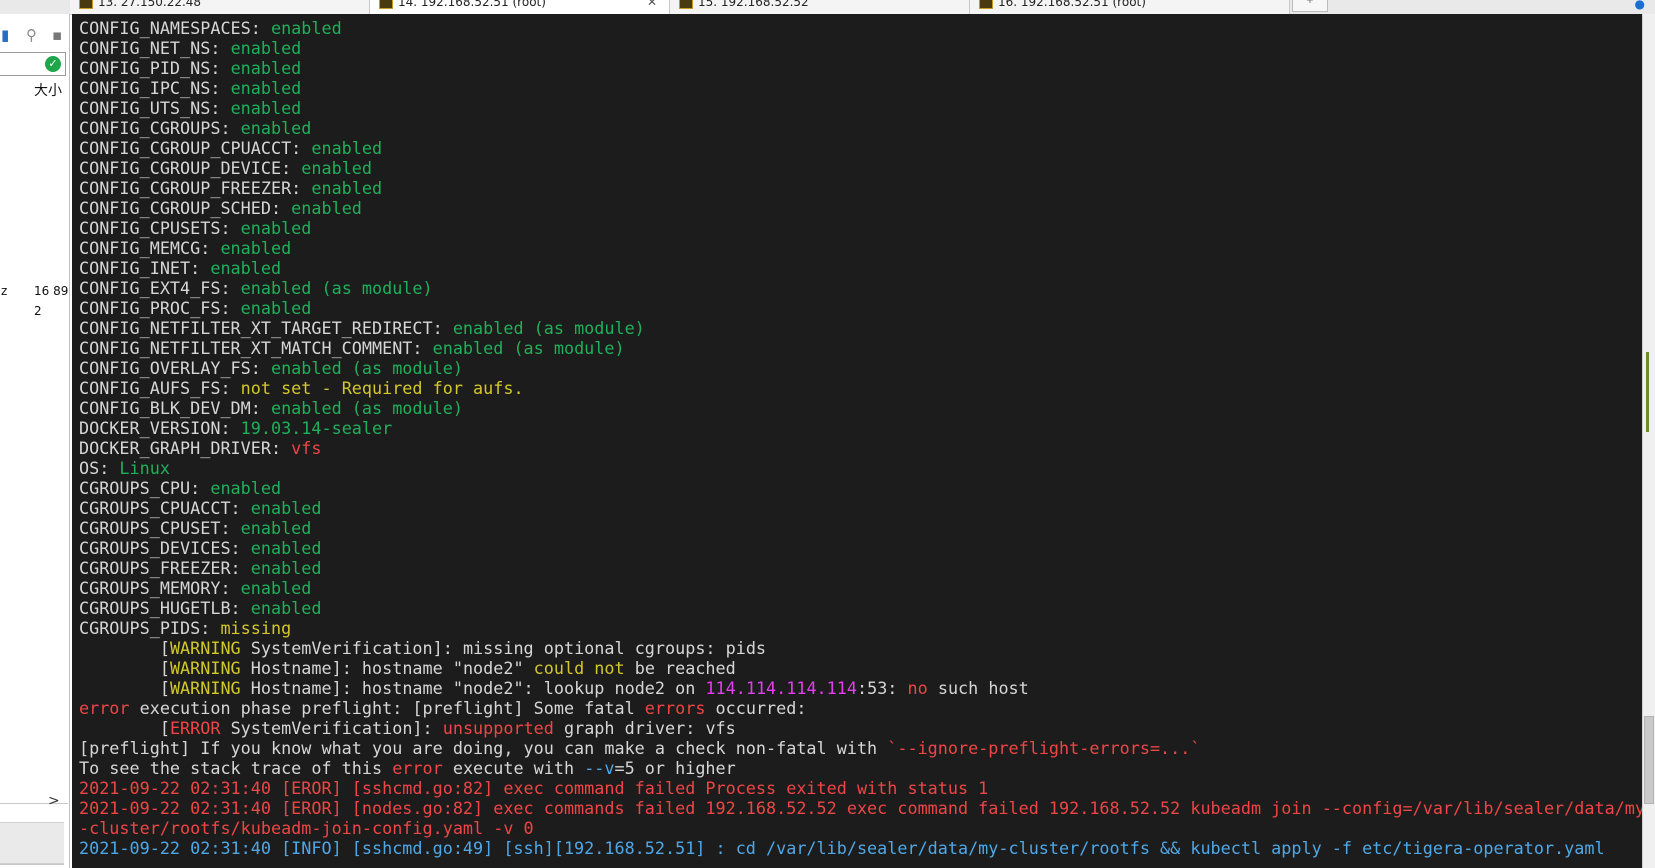 This screenshot has width=1655, height=868. What do you see at coordinates (820, 7) in the screenshot?
I see `tab-session-15: 15. 192.168.52.52` at bounding box center [820, 7].